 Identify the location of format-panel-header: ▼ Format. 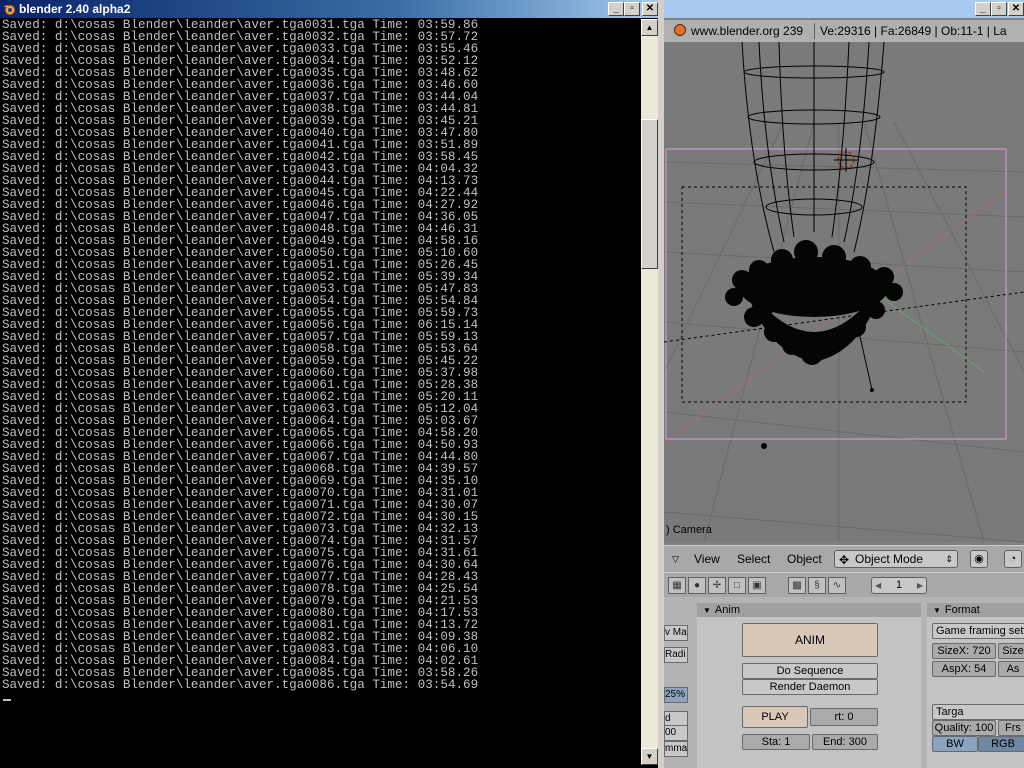
(975, 610).